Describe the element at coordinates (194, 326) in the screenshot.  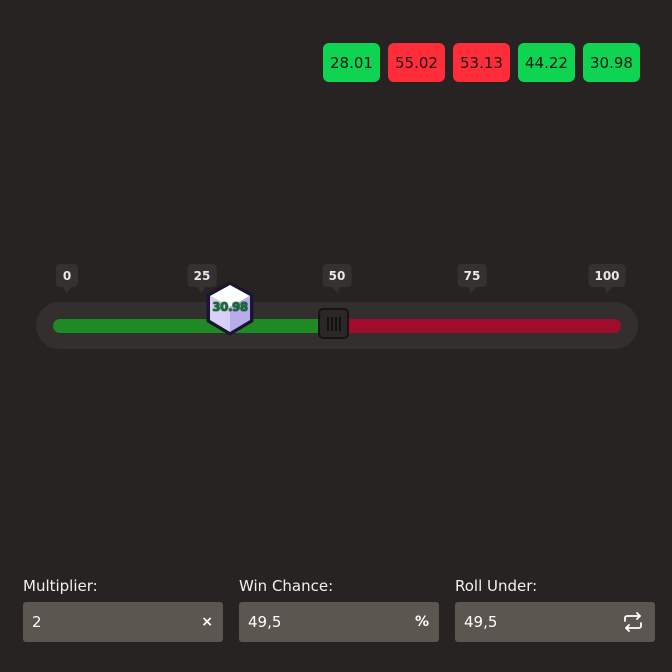
I see `win-range-bar` at that location.